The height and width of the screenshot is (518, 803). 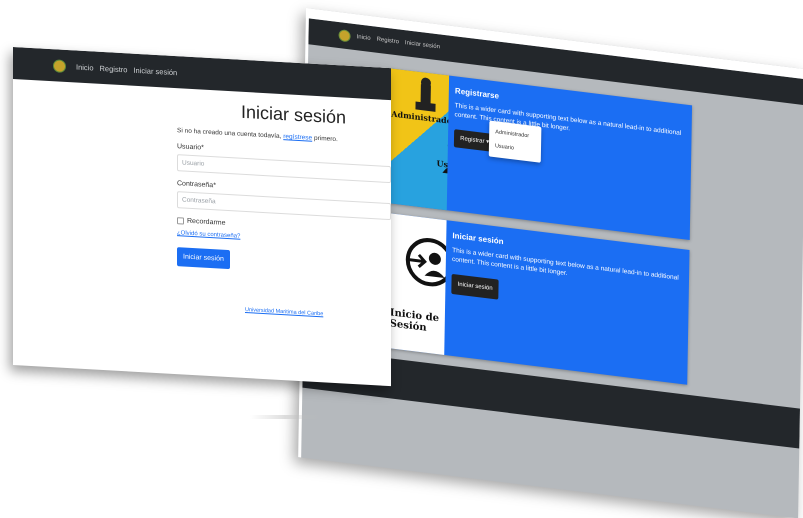 I want to click on front-nav-item-inicio: Inicio, so click(x=85, y=67).